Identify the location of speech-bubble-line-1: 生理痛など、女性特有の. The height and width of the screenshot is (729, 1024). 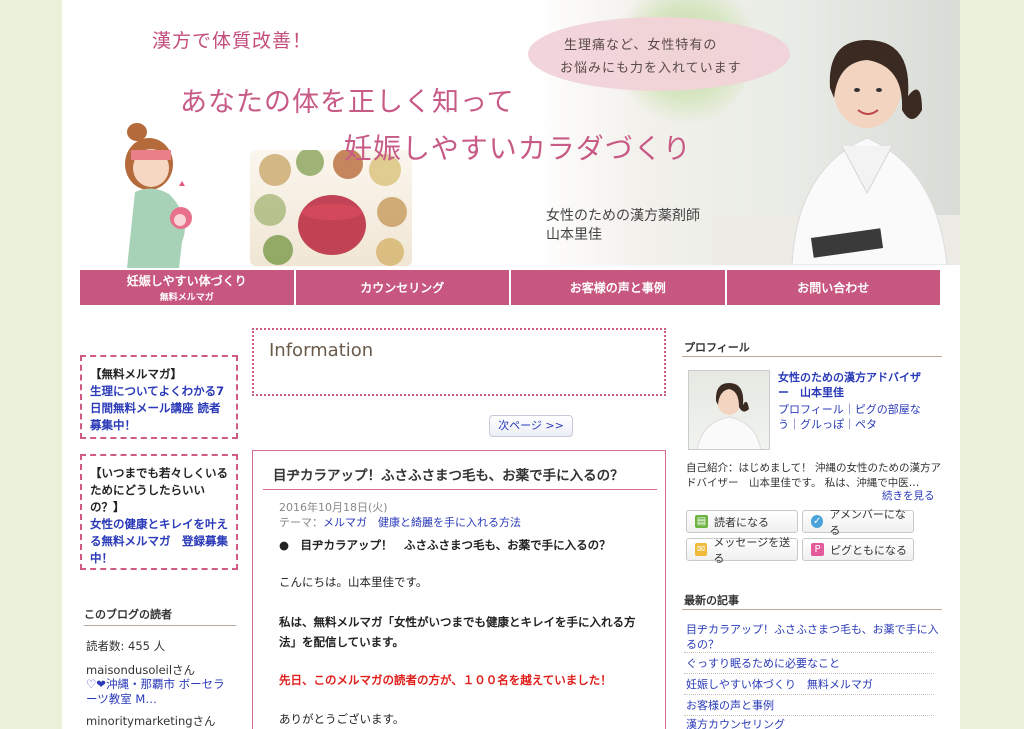
(641, 45).